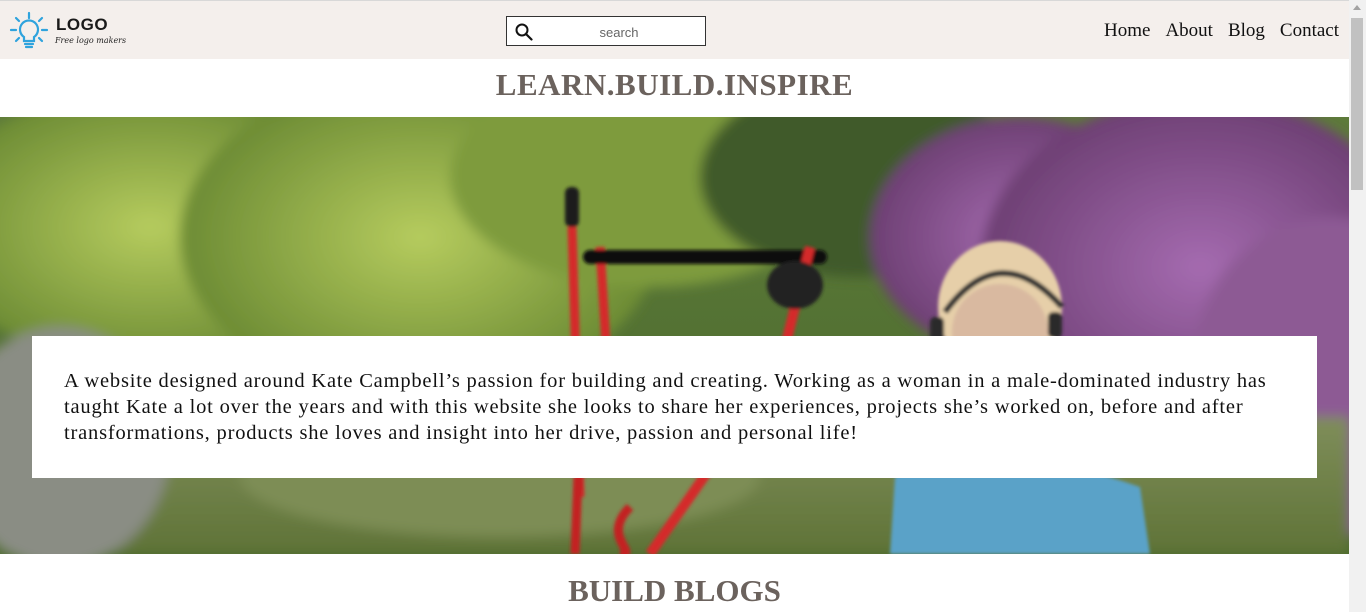 The image size is (1366, 612). Describe the element at coordinates (1221, 31) in the screenshot. I see `main-nav: Home About Blog Contact` at that location.